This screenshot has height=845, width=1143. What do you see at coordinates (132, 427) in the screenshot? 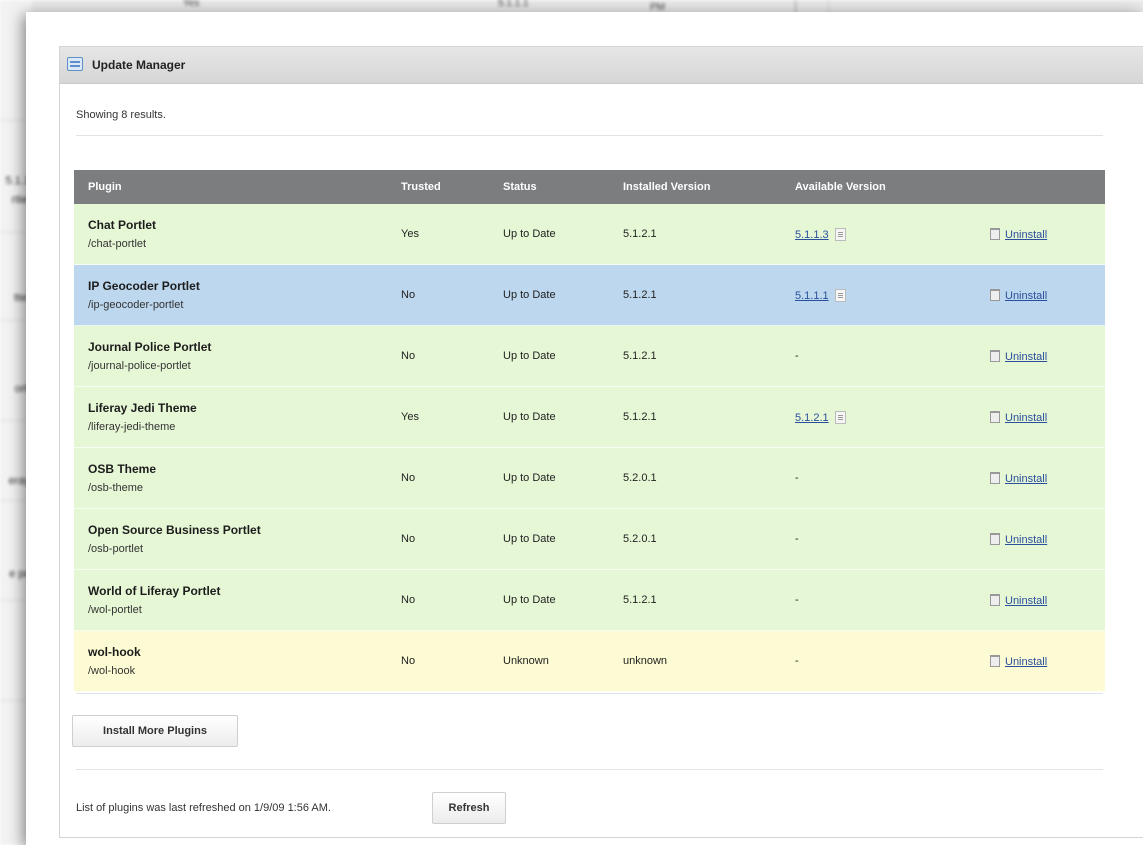
I see `plugin-path: /liferay-jedi-theme` at bounding box center [132, 427].